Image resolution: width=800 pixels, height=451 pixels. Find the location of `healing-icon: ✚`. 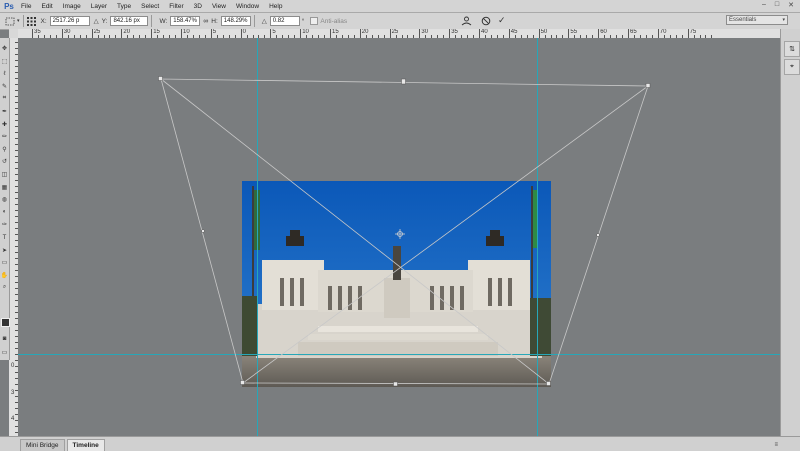

healing-icon: ✚ is located at coordinates (4, 124).